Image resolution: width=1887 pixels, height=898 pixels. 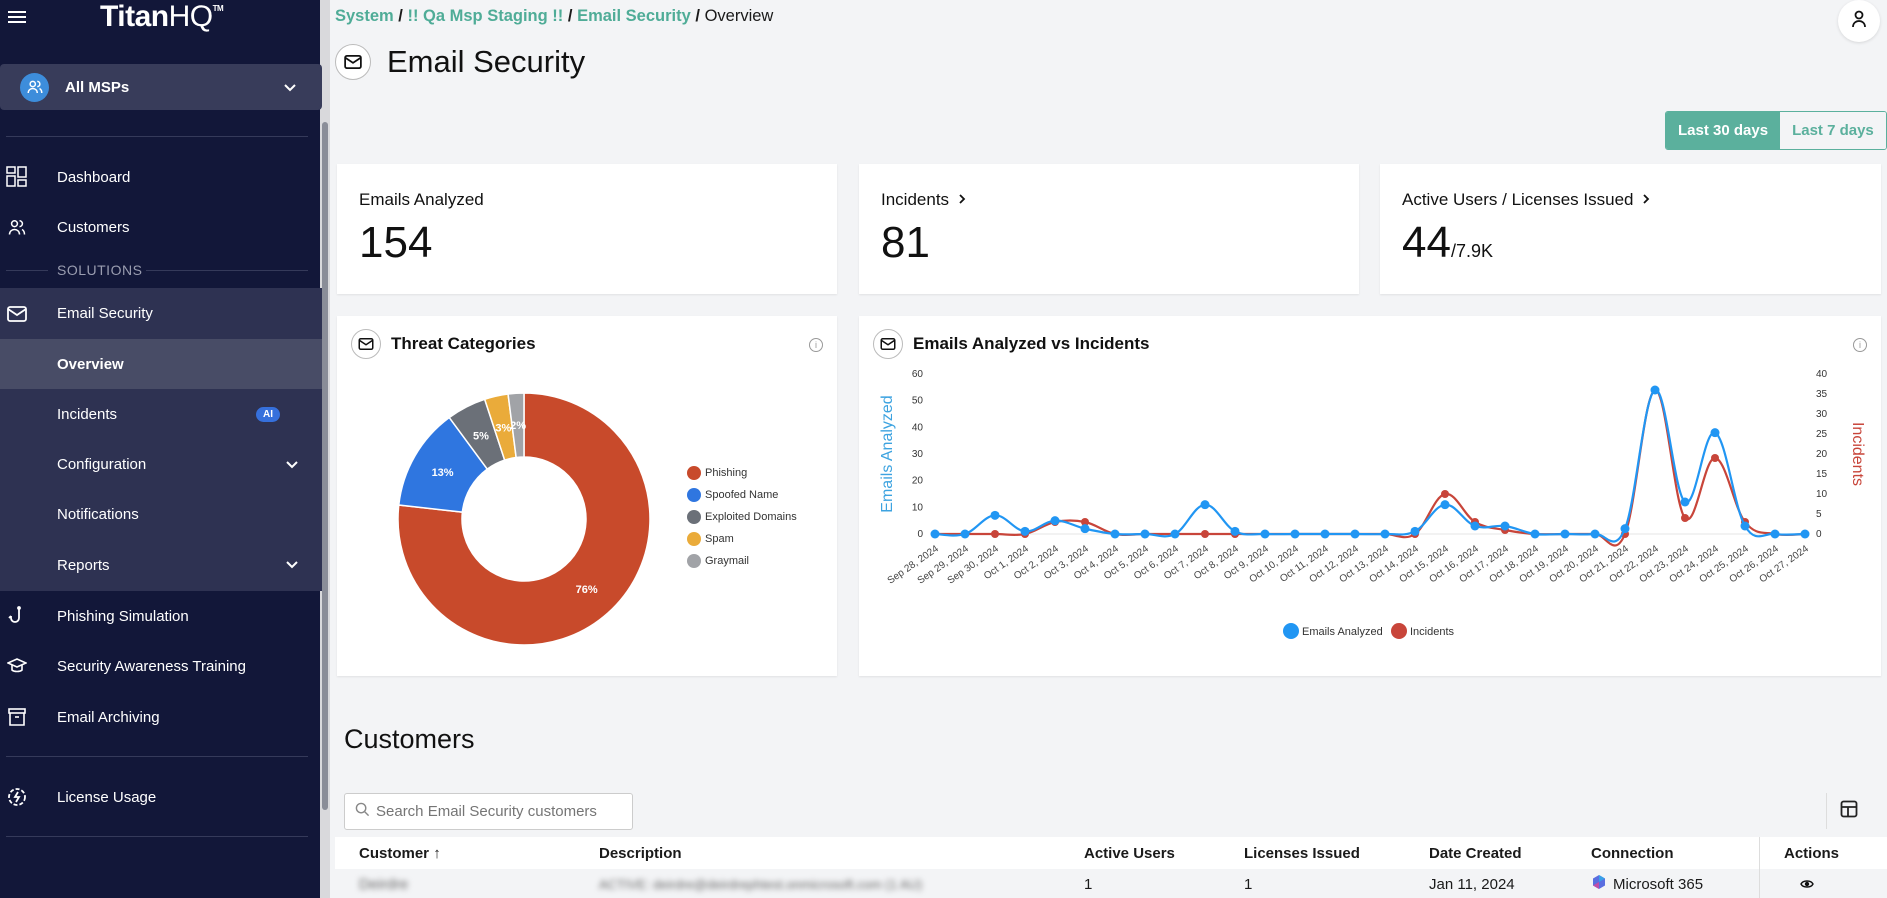 What do you see at coordinates (1109, 229) in the screenshot?
I see `incidents-card: Incidents 81` at bounding box center [1109, 229].